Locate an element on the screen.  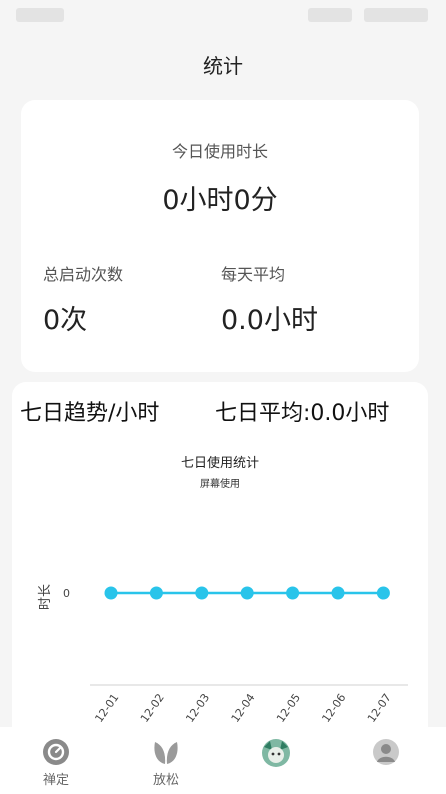
profile-avatar-icon is located at coordinates (386, 752).